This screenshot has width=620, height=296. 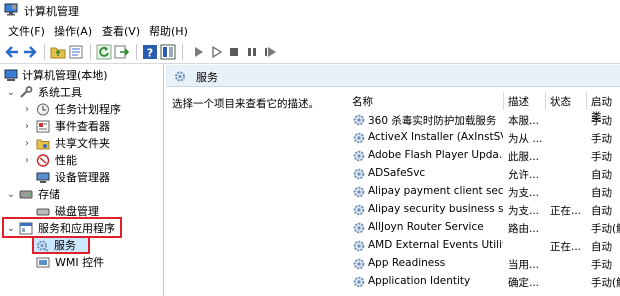 What do you see at coordinates (81, 194) in the screenshot?
I see `tree-item-storage: ⌄ 存储` at bounding box center [81, 194].